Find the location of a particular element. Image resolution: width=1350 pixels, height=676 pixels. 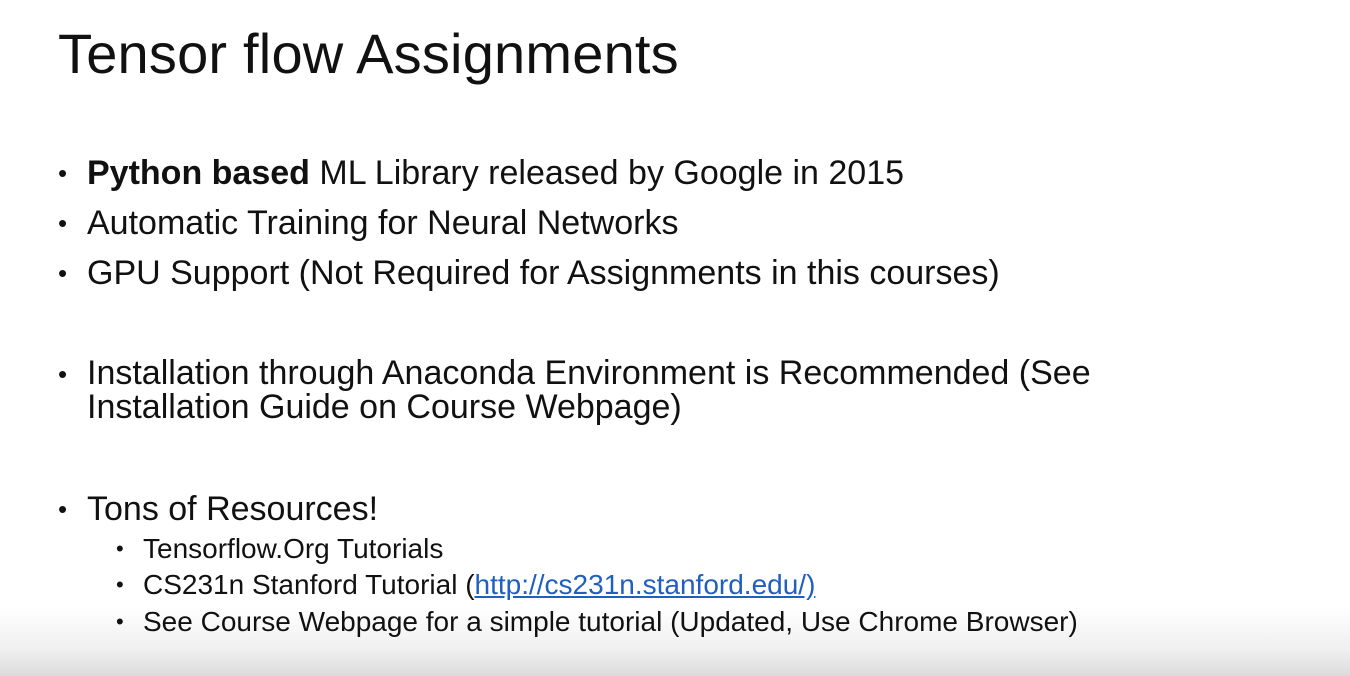

bullet-rest-text: ML Library released by Google in 2015 is located at coordinates (607, 173).